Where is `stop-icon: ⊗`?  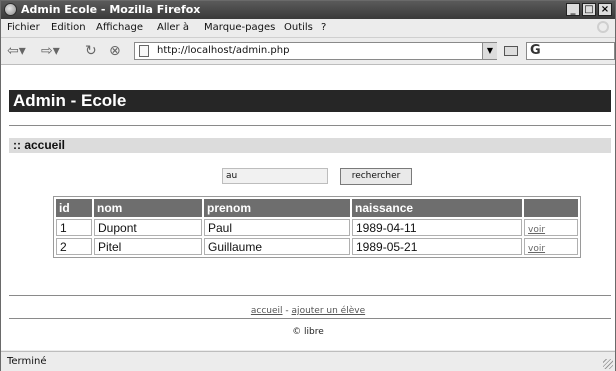 stop-icon: ⊗ is located at coordinates (115, 51).